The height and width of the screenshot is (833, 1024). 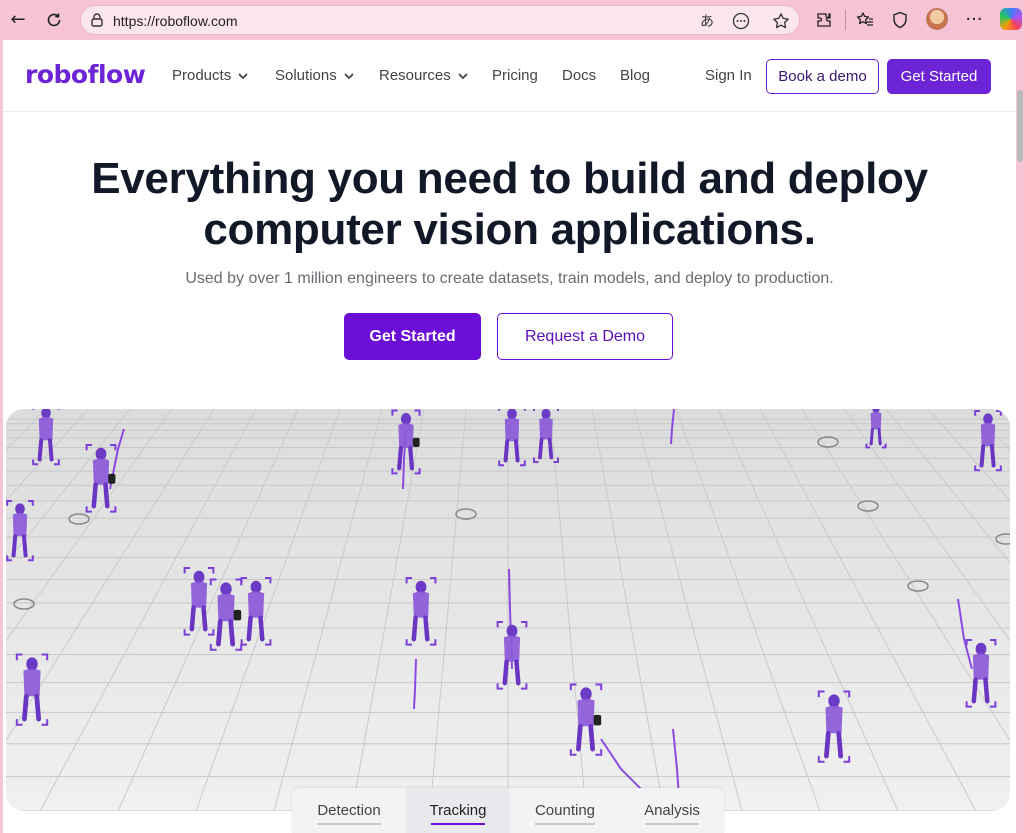 I want to click on sign-in-link: Sign In, so click(x=728, y=75).